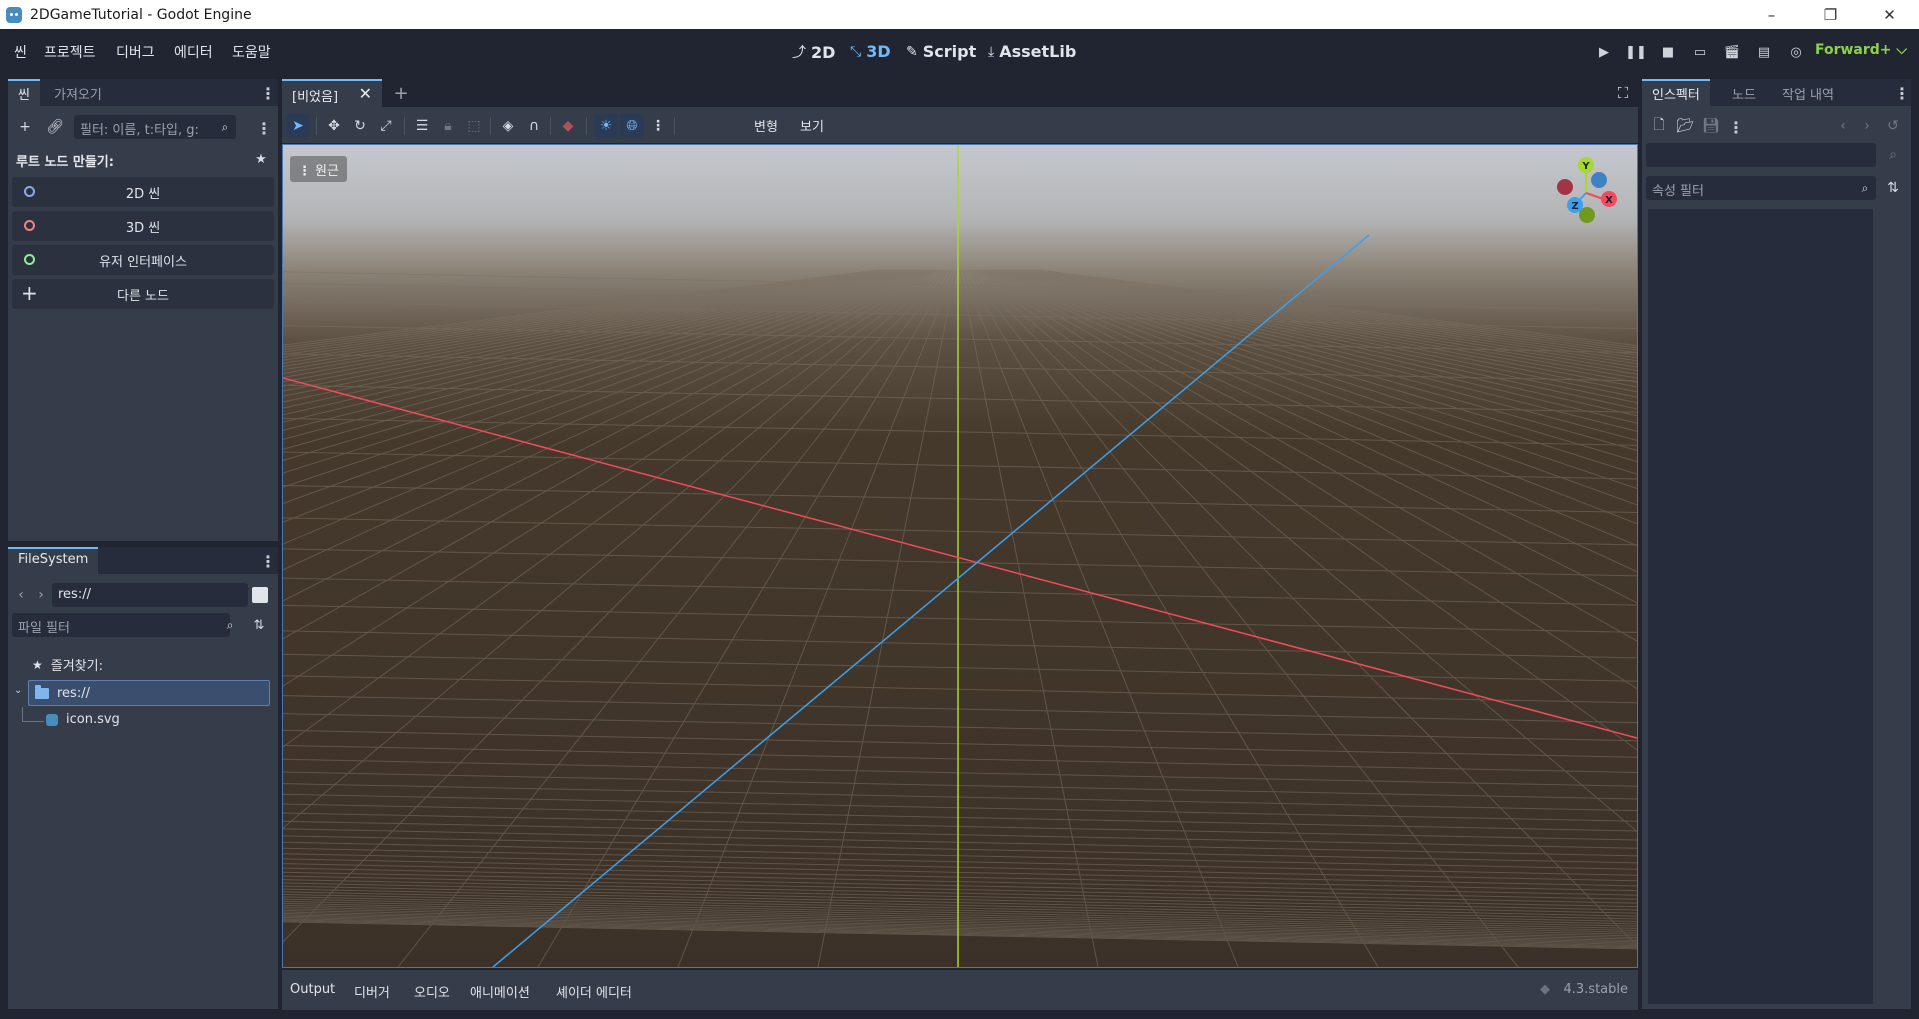 This screenshot has width=1919, height=1019. What do you see at coordinates (1902, 93) in the screenshot?
I see `inspector-menu-icon: ⋮` at bounding box center [1902, 93].